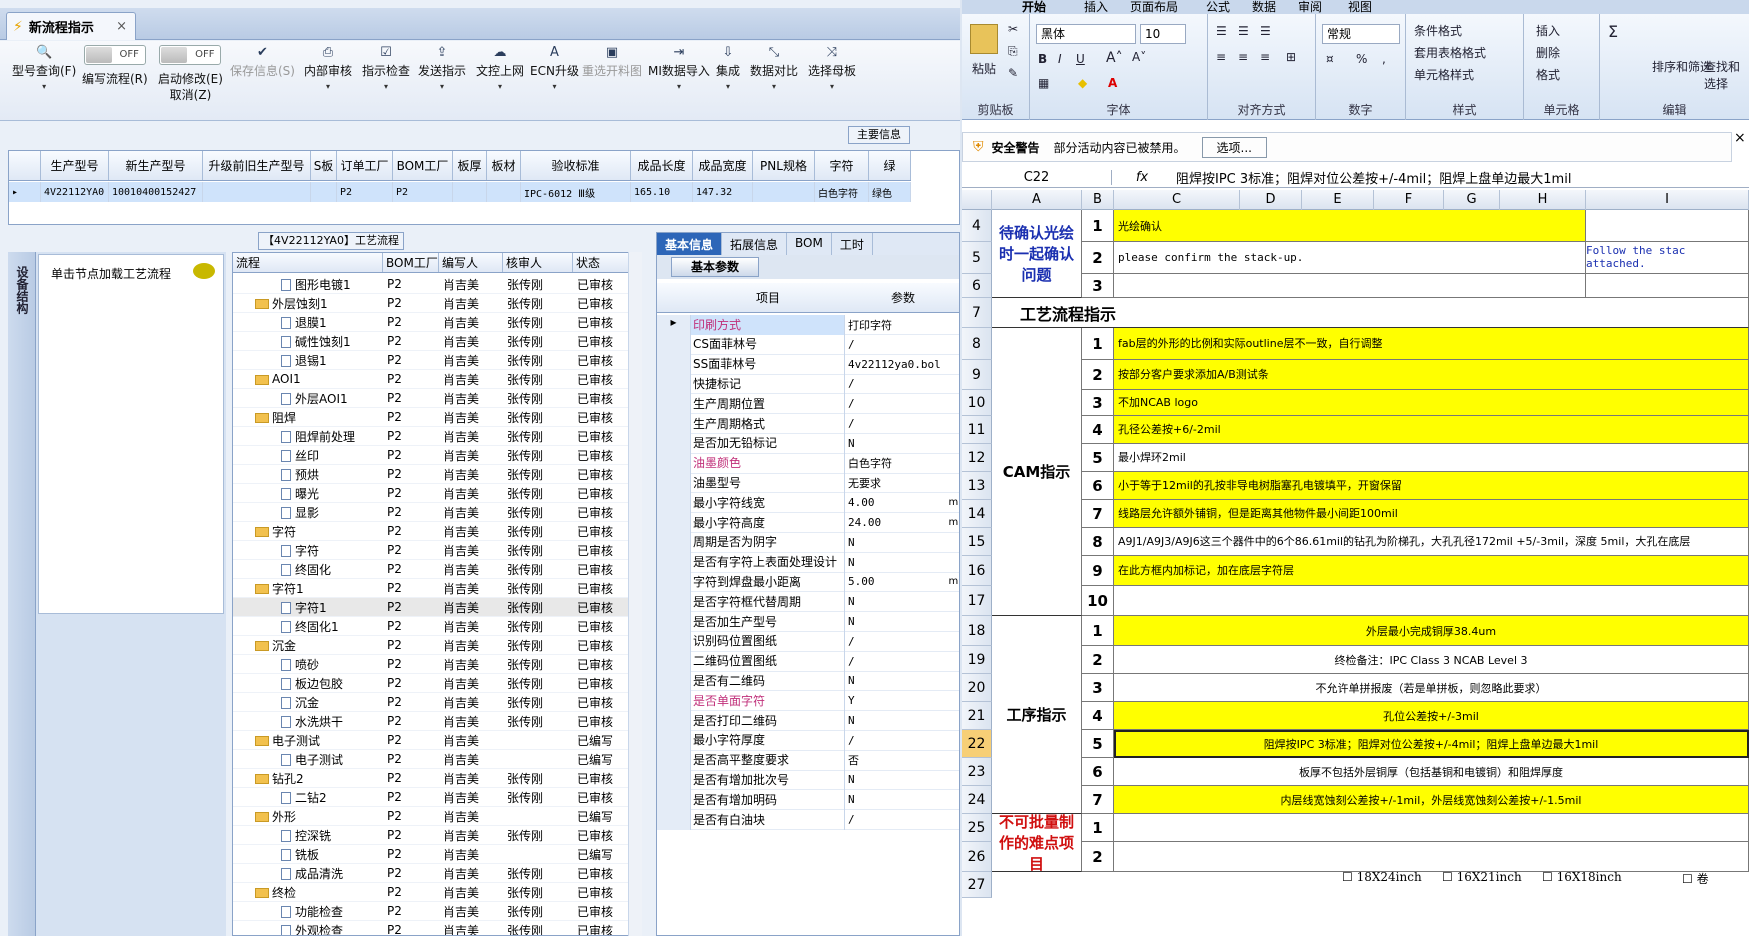 The image size is (1749, 936). I want to click on row-header: 23, so click(977, 772).